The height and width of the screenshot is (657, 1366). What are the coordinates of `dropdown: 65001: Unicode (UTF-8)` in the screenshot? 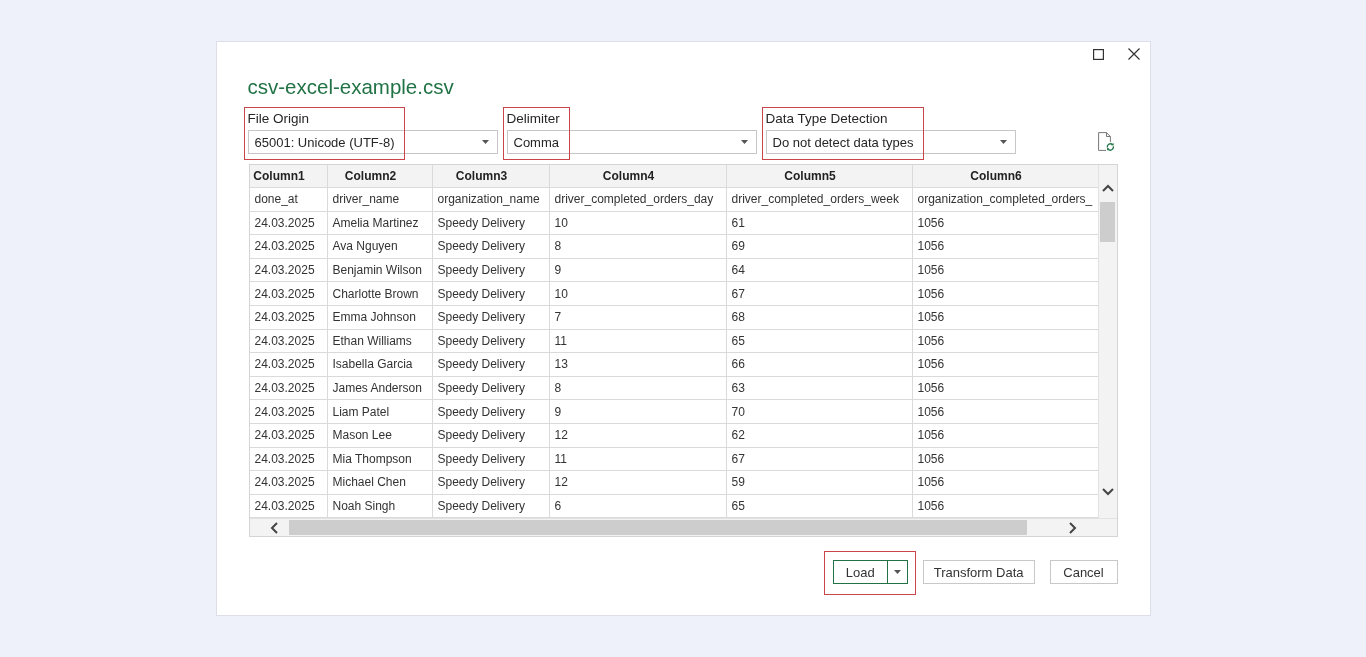 It's located at (372, 142).